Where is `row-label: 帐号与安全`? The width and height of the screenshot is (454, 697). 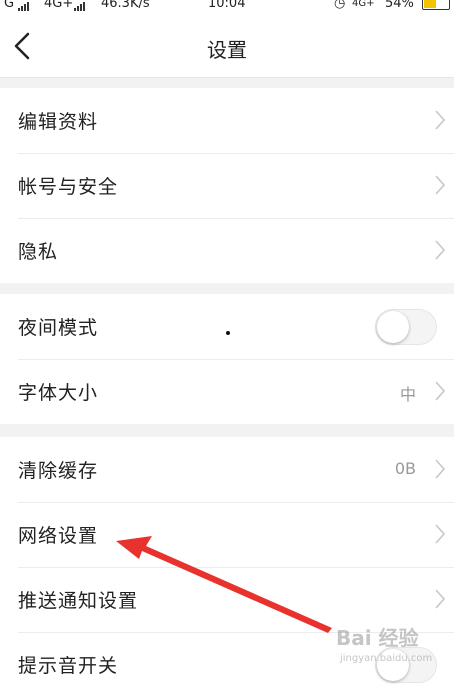 row-label: 帐号与安全 is located at coordinates (68, 187).